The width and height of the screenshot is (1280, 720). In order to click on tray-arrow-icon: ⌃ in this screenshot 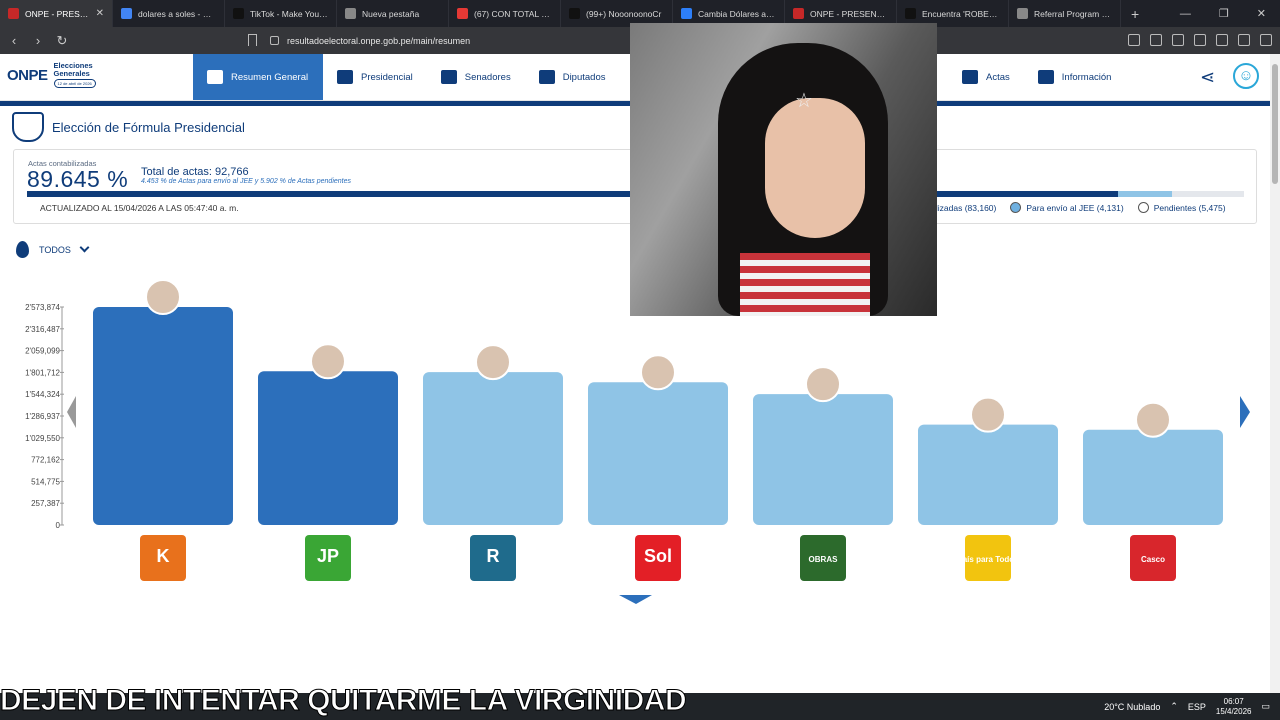, I will do `click(1174, 706)`.